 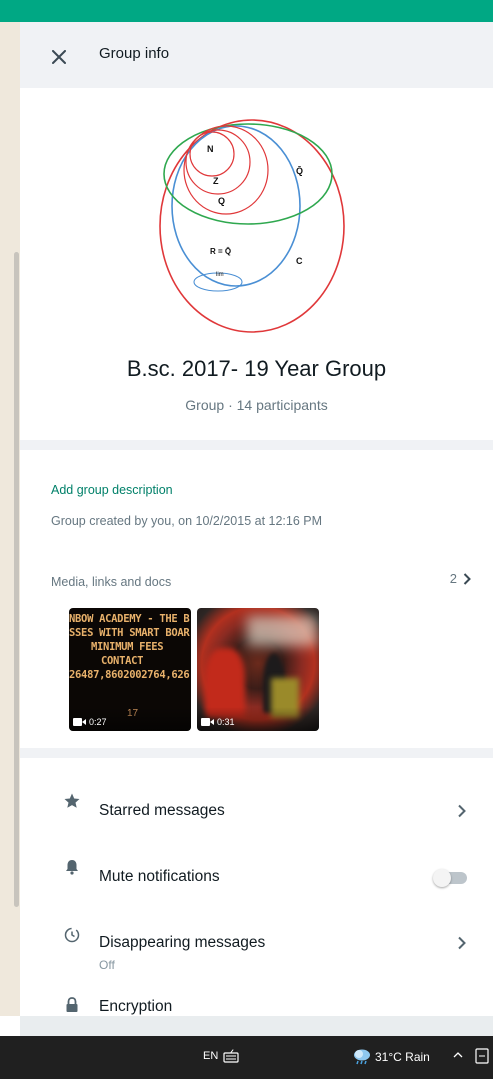 I want to click on caption-line: NBOW ACADEMY - THE B, so click(x=129, y=619).